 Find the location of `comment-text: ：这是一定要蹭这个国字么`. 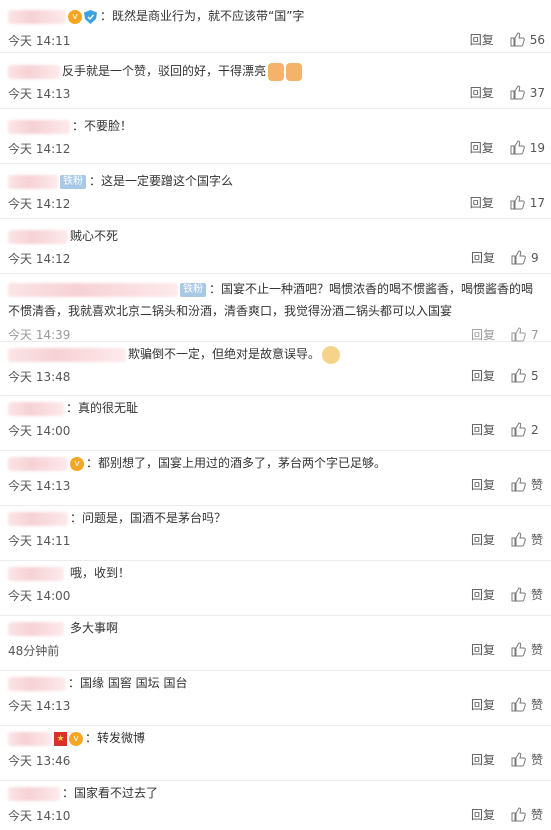

comment-text: ：这是一定要蹭这个国字么 is located at coordinates (161, 181).